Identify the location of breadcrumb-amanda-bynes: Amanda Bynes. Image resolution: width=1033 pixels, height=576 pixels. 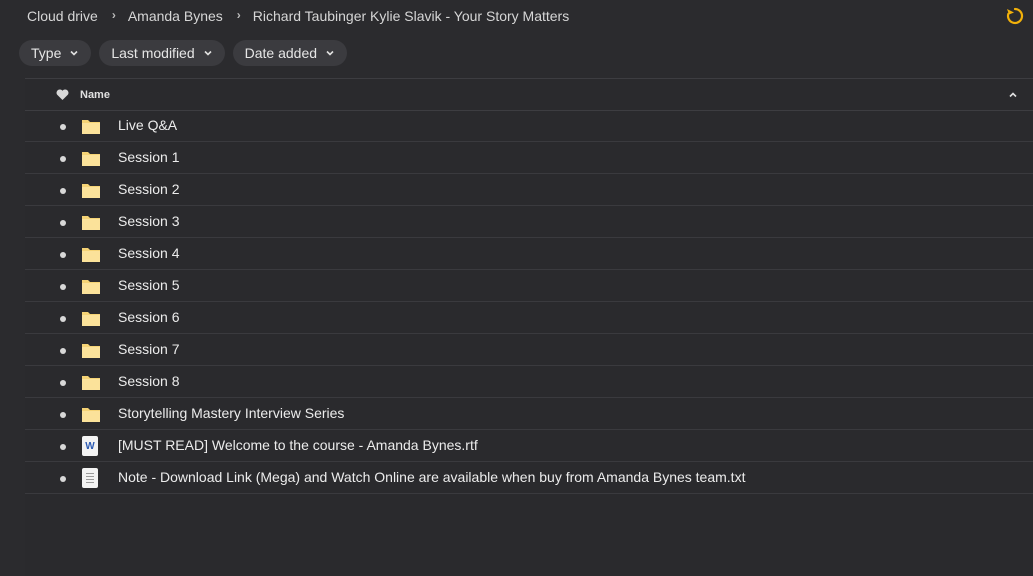
(175, 16).